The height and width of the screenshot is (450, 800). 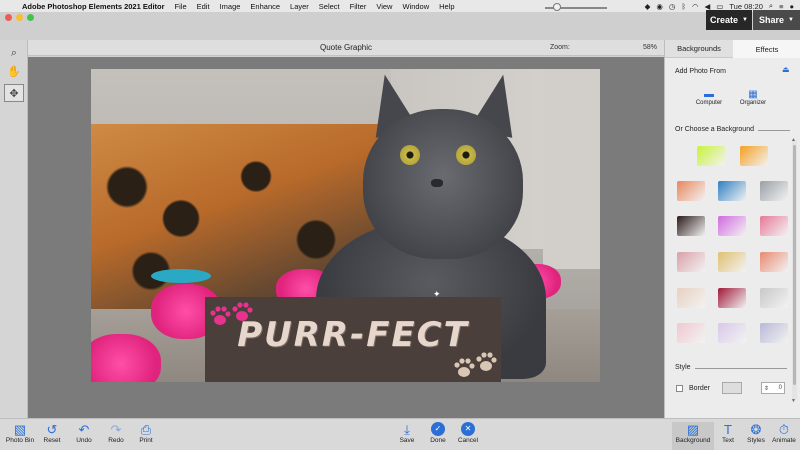 I want to click on folder-icon: ▬, so click(x=709, y=94).